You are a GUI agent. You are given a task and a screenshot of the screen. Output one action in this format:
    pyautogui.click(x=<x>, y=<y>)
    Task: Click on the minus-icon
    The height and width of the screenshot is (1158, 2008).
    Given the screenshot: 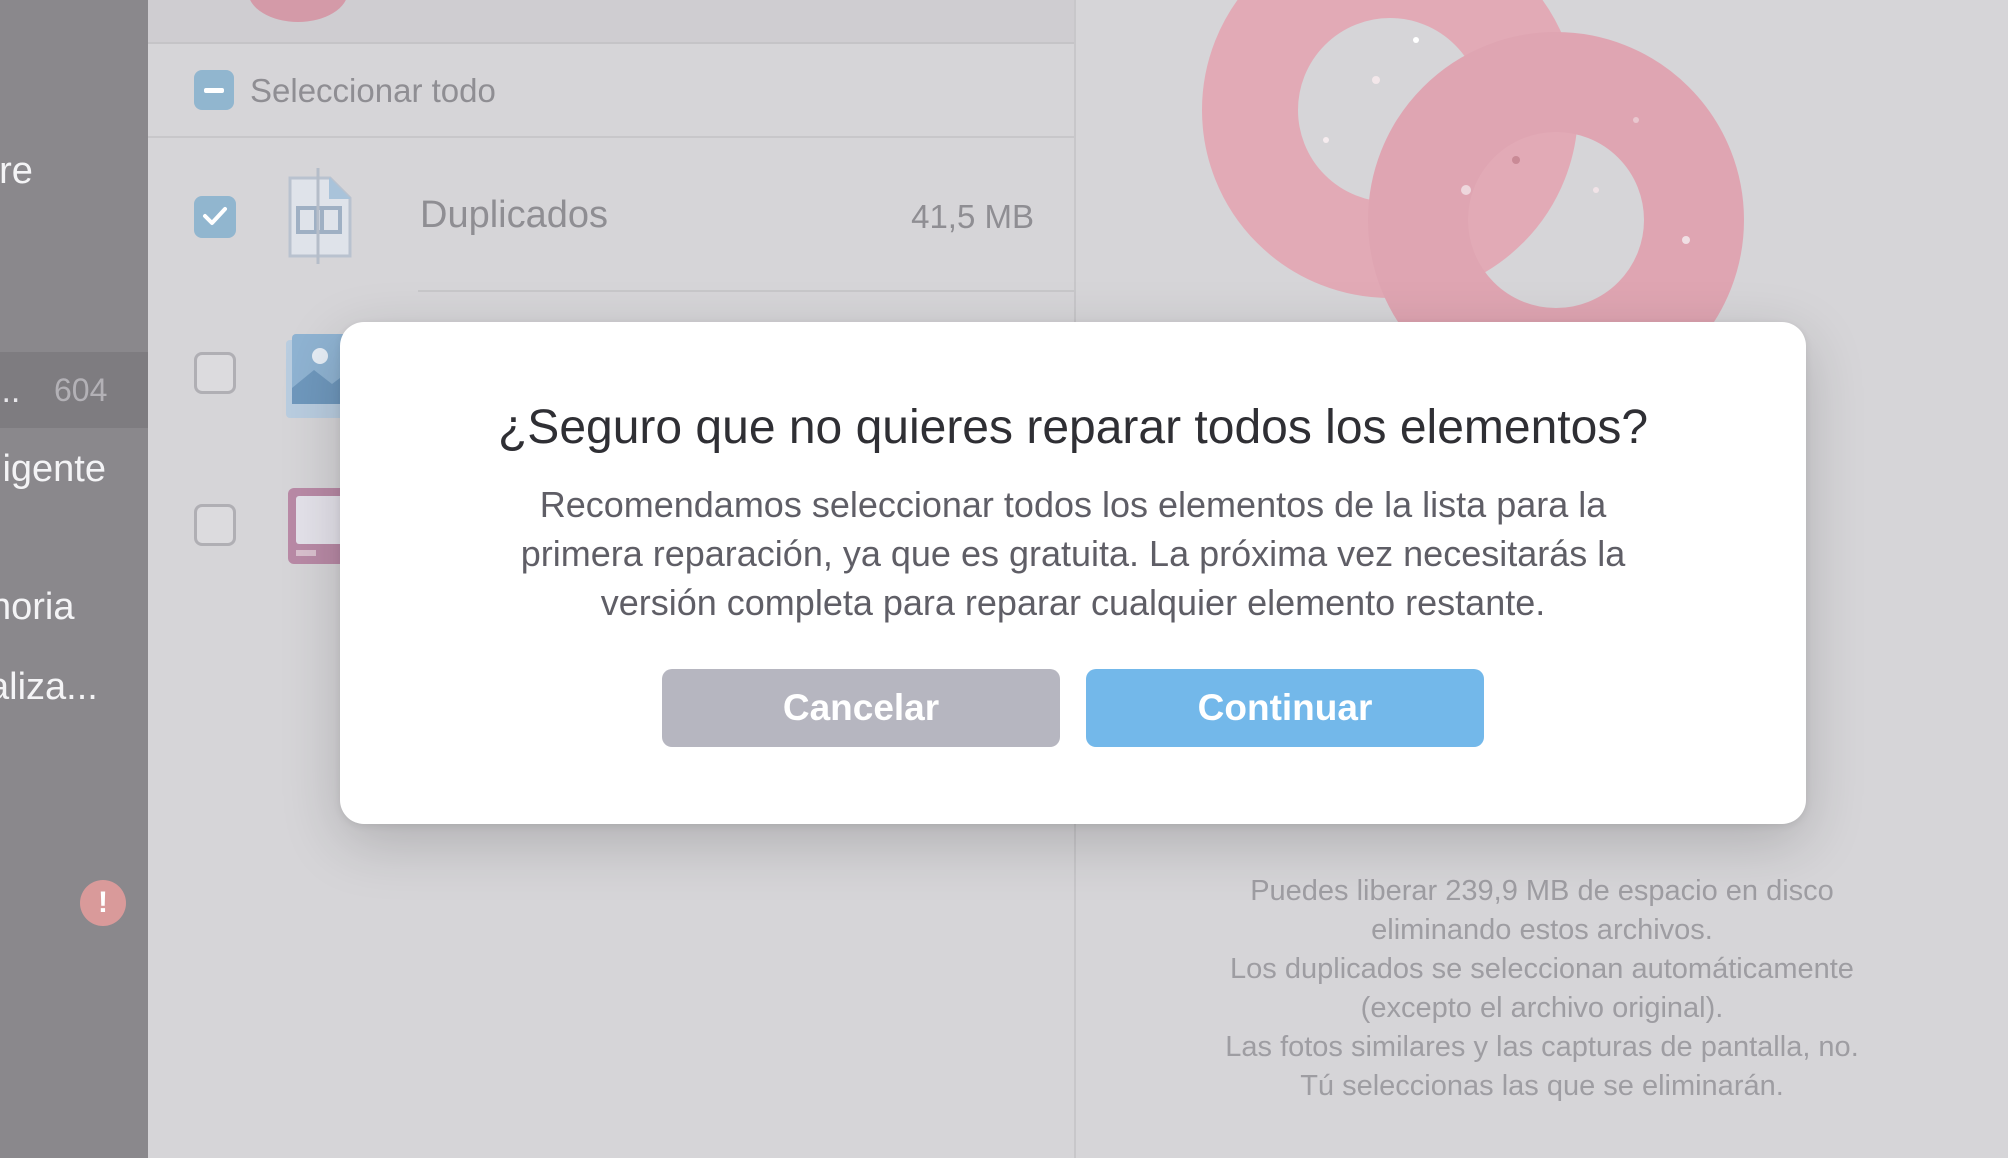 What is the action you would take?
    pyautogui.click(x=214, y=90)
    